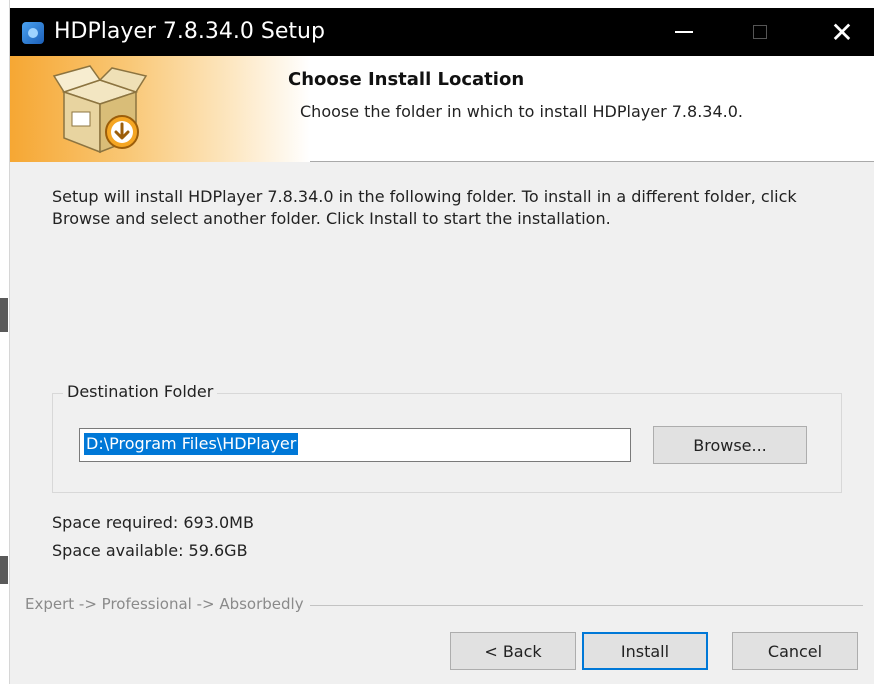  Describe the element at coordinates (795, 651) in the screenshot. I see `cancel-button: Cancel` at that location.